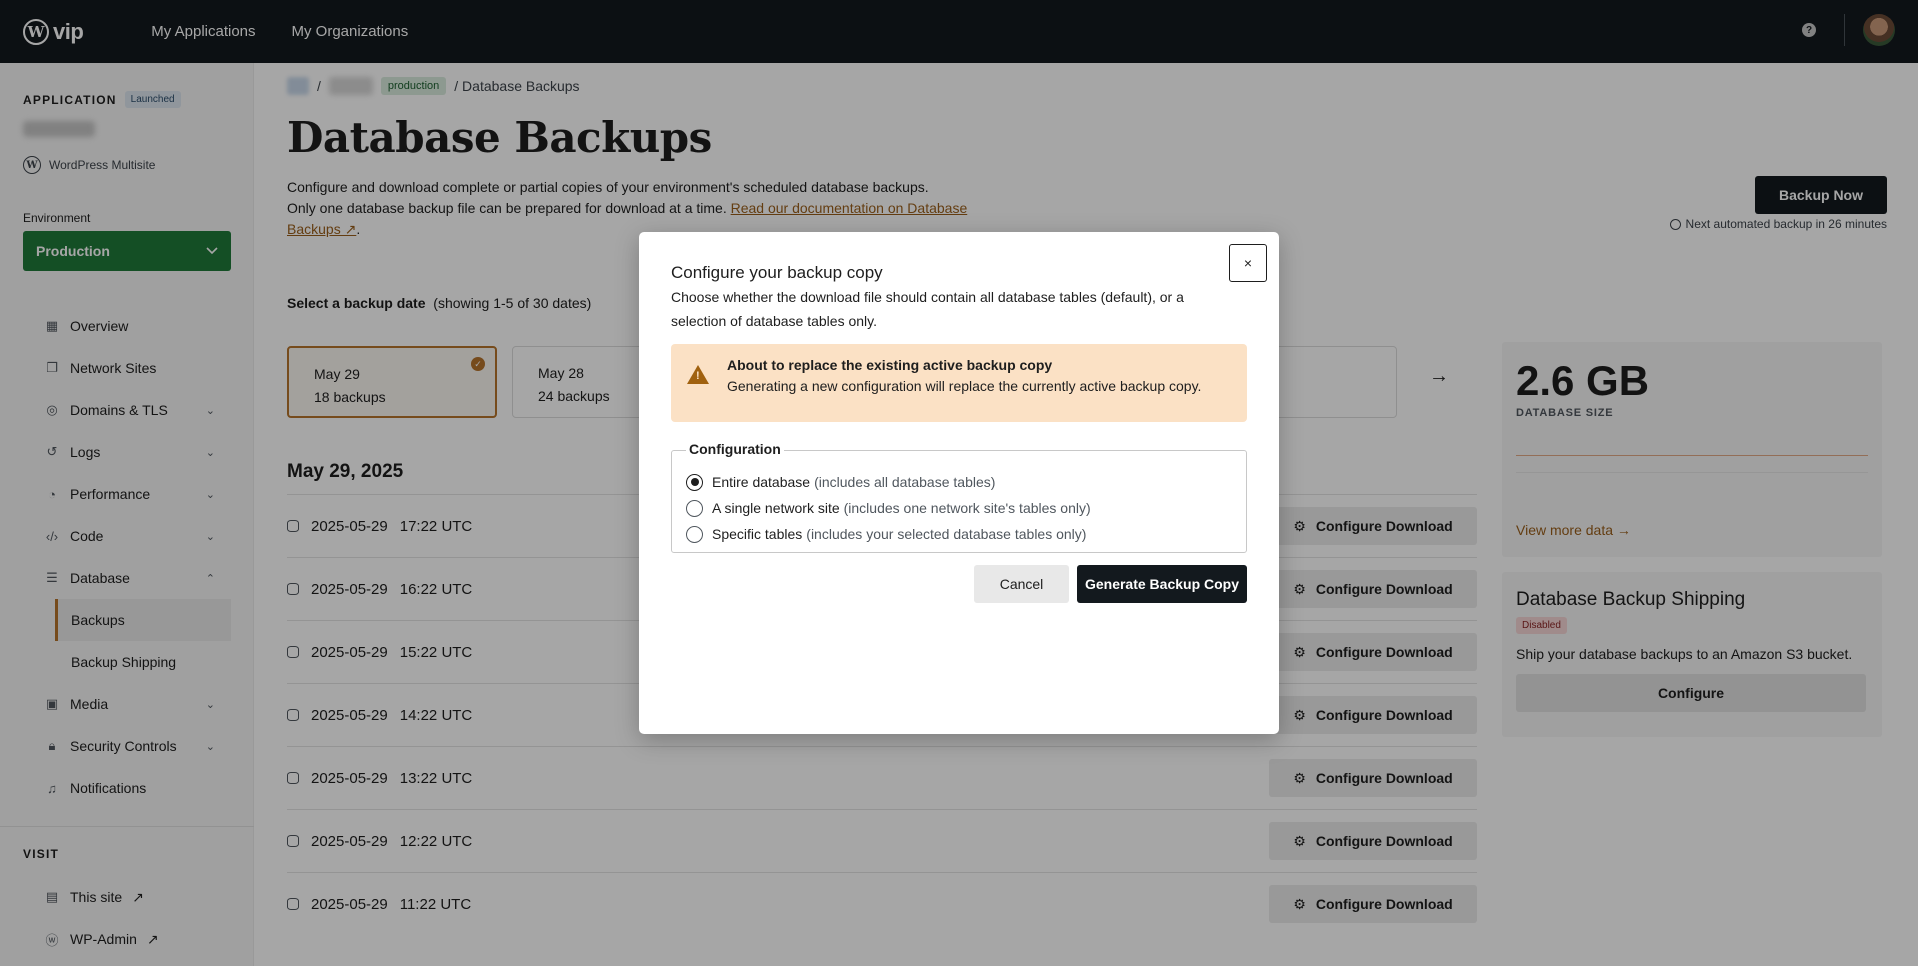 The width and height of the screenshot is (1918, 966). I want to click on radio-single-network-site, so click(694, 508).